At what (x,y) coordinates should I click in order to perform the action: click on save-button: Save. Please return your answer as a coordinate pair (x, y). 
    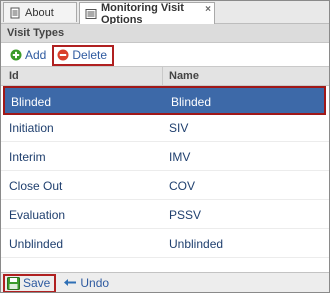
    Looking at the image, I should click on (30, 282).